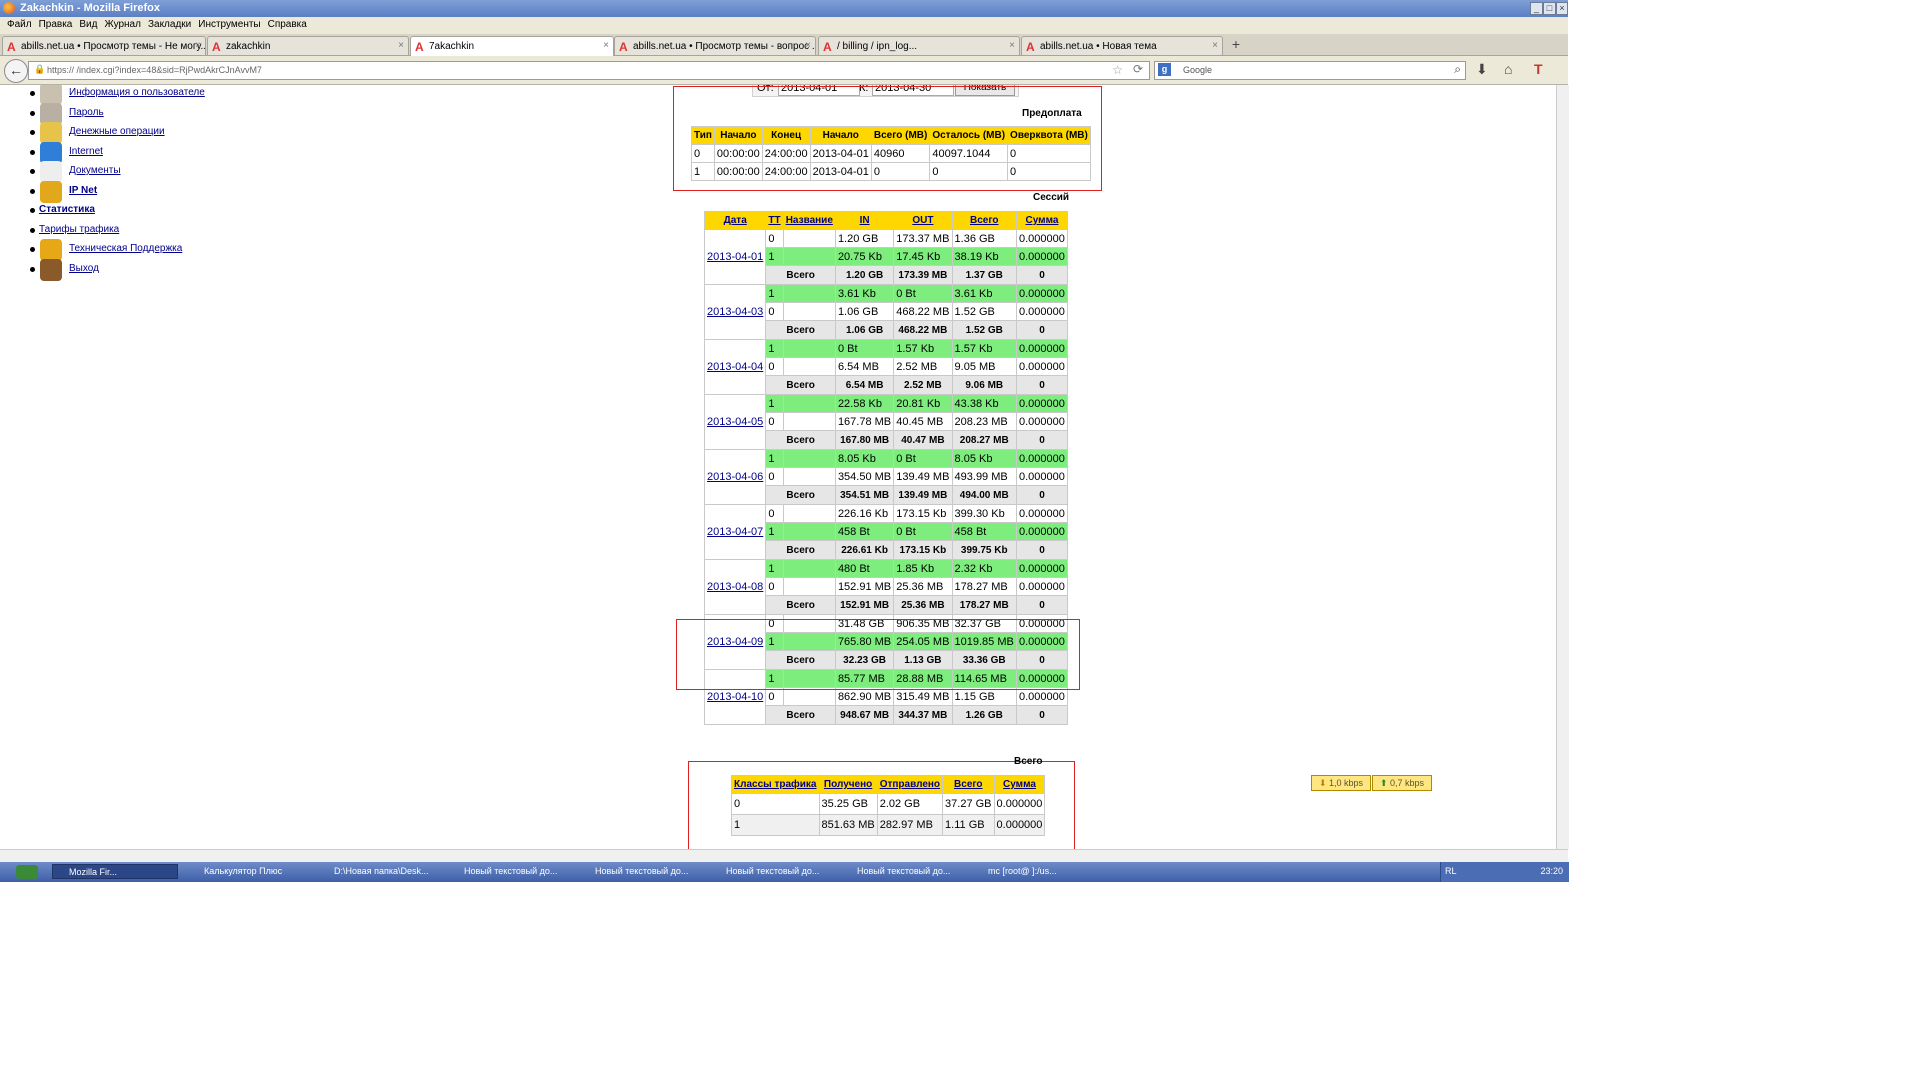 The width and height of the screenshot is (1920, 1080). Describe the element at coordinates (1562, 467) in the screenshot. I see `vertical-scrollbar` at that location.